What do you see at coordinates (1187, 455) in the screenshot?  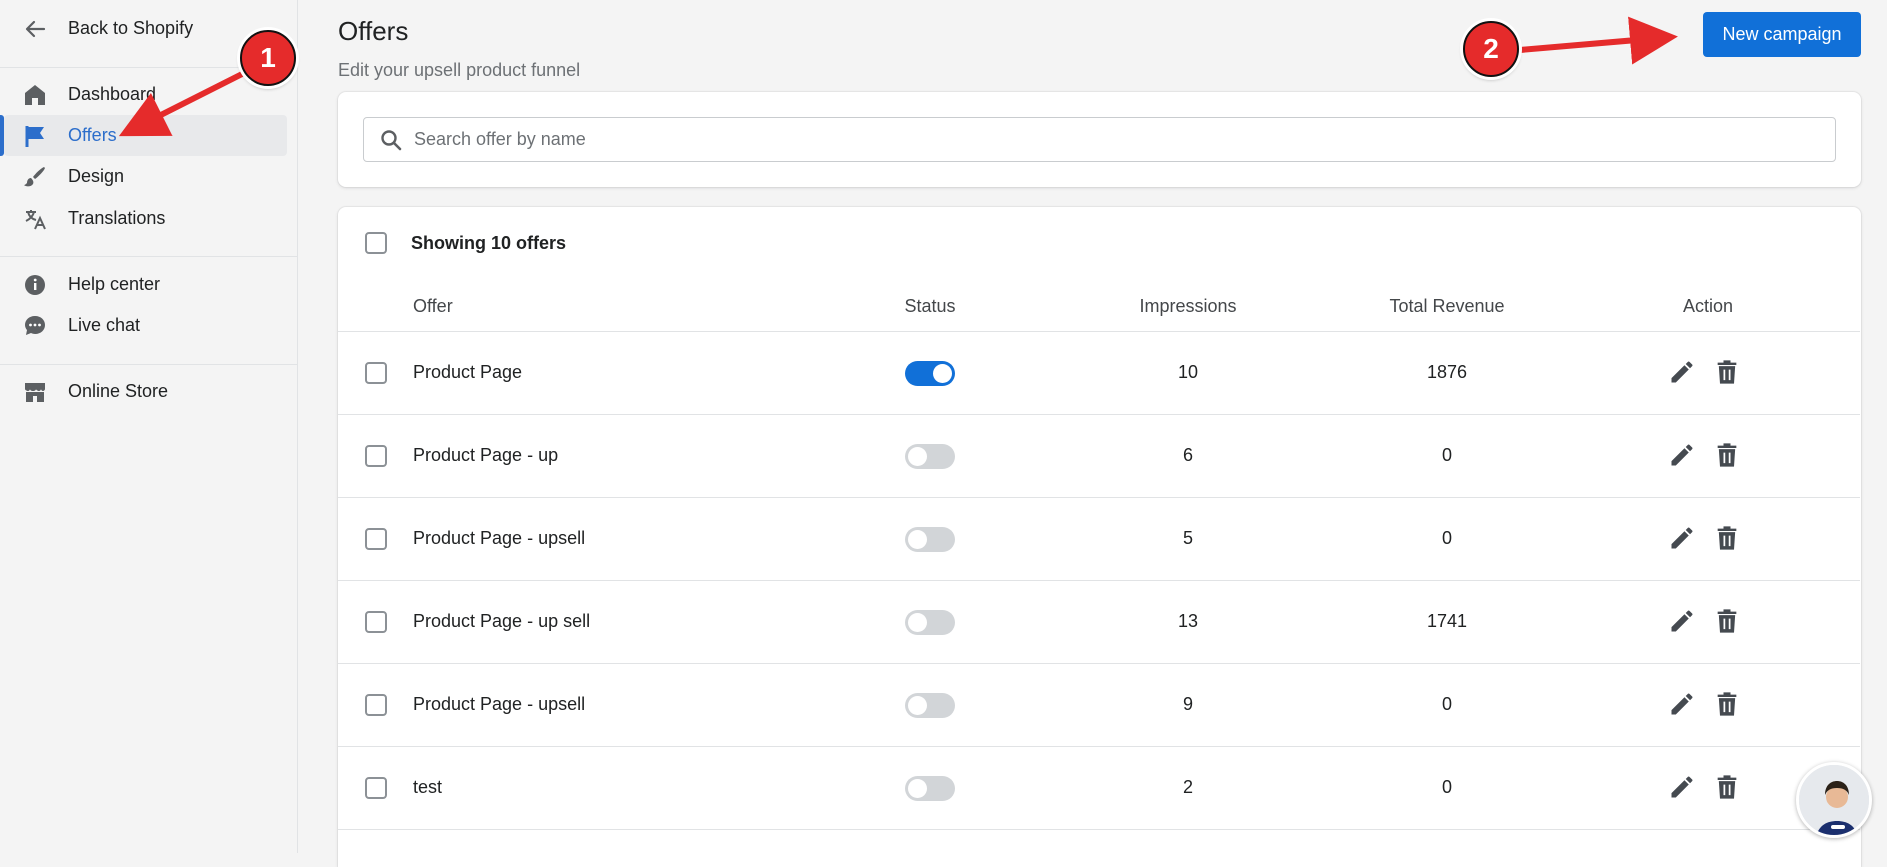 I see `impressions-value: 6` at bounding box center [1187, 455].